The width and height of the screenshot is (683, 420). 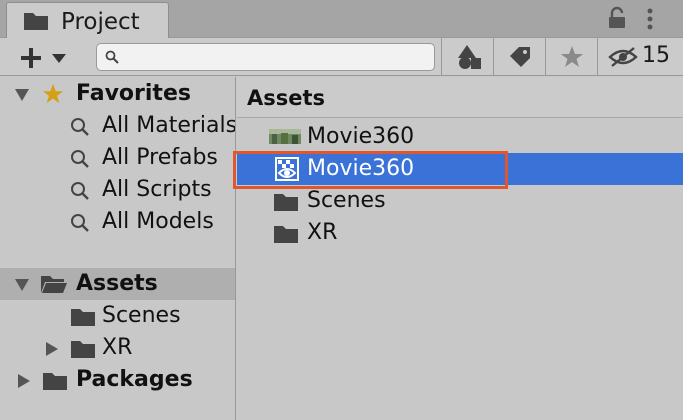 I want to click on search-field, so click(x=265, y=57).